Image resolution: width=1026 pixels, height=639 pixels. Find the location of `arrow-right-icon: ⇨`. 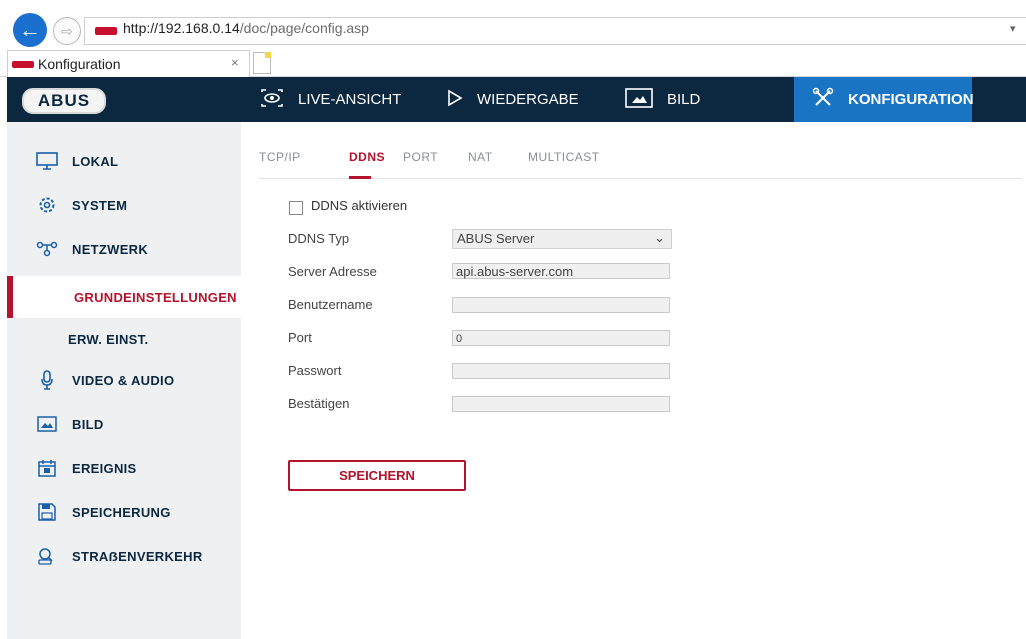

arrow-right-icon: ⇨ is located at coordinates (67, 30).